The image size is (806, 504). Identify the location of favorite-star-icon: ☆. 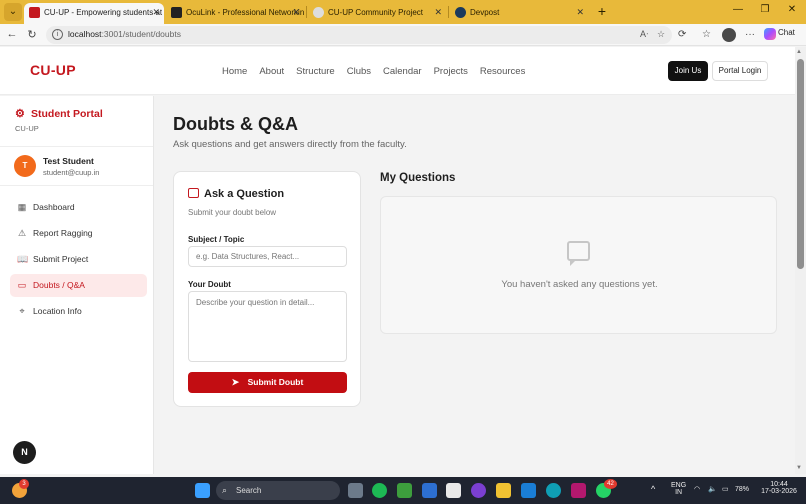
(661, 34).